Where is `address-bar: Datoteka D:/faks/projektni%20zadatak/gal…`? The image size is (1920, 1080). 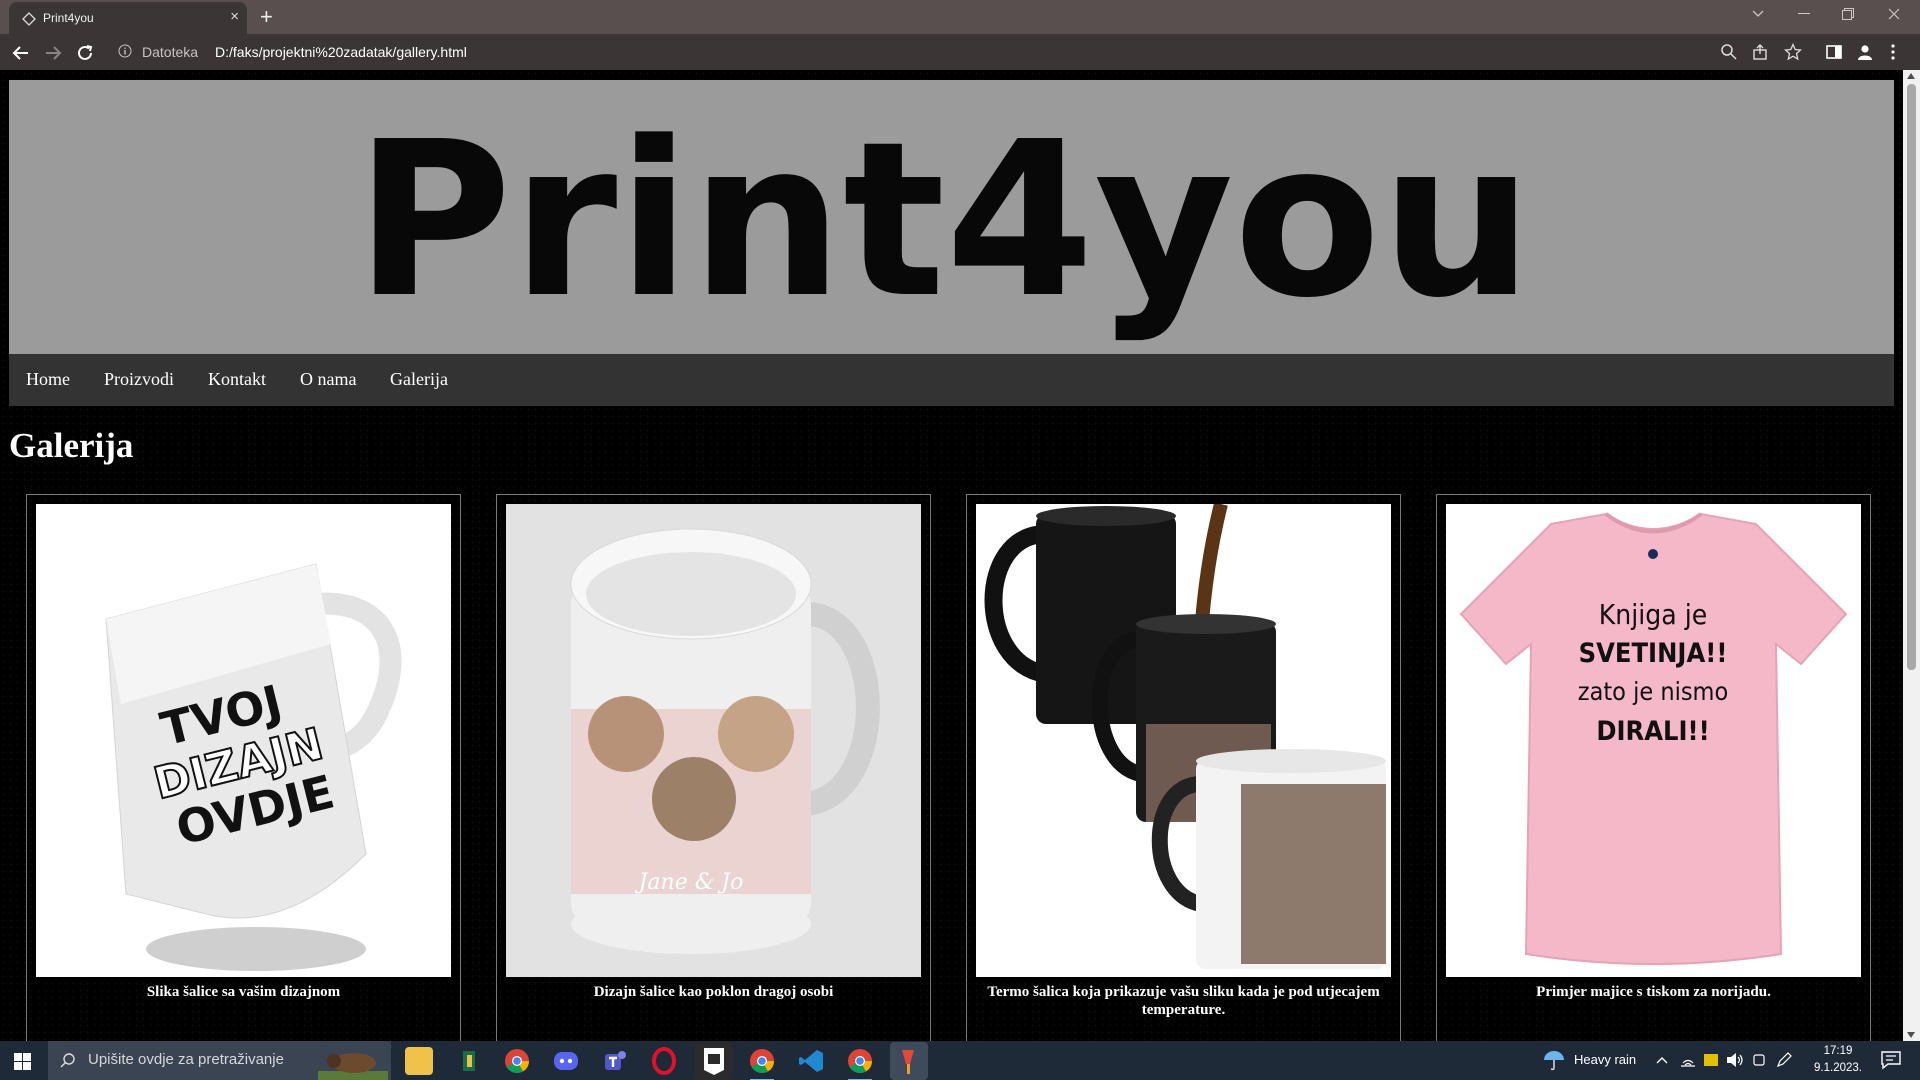 address-bar: Datoteka D:/faks/projektni%20zadatak/gal… is located at coordinates (950, 52).